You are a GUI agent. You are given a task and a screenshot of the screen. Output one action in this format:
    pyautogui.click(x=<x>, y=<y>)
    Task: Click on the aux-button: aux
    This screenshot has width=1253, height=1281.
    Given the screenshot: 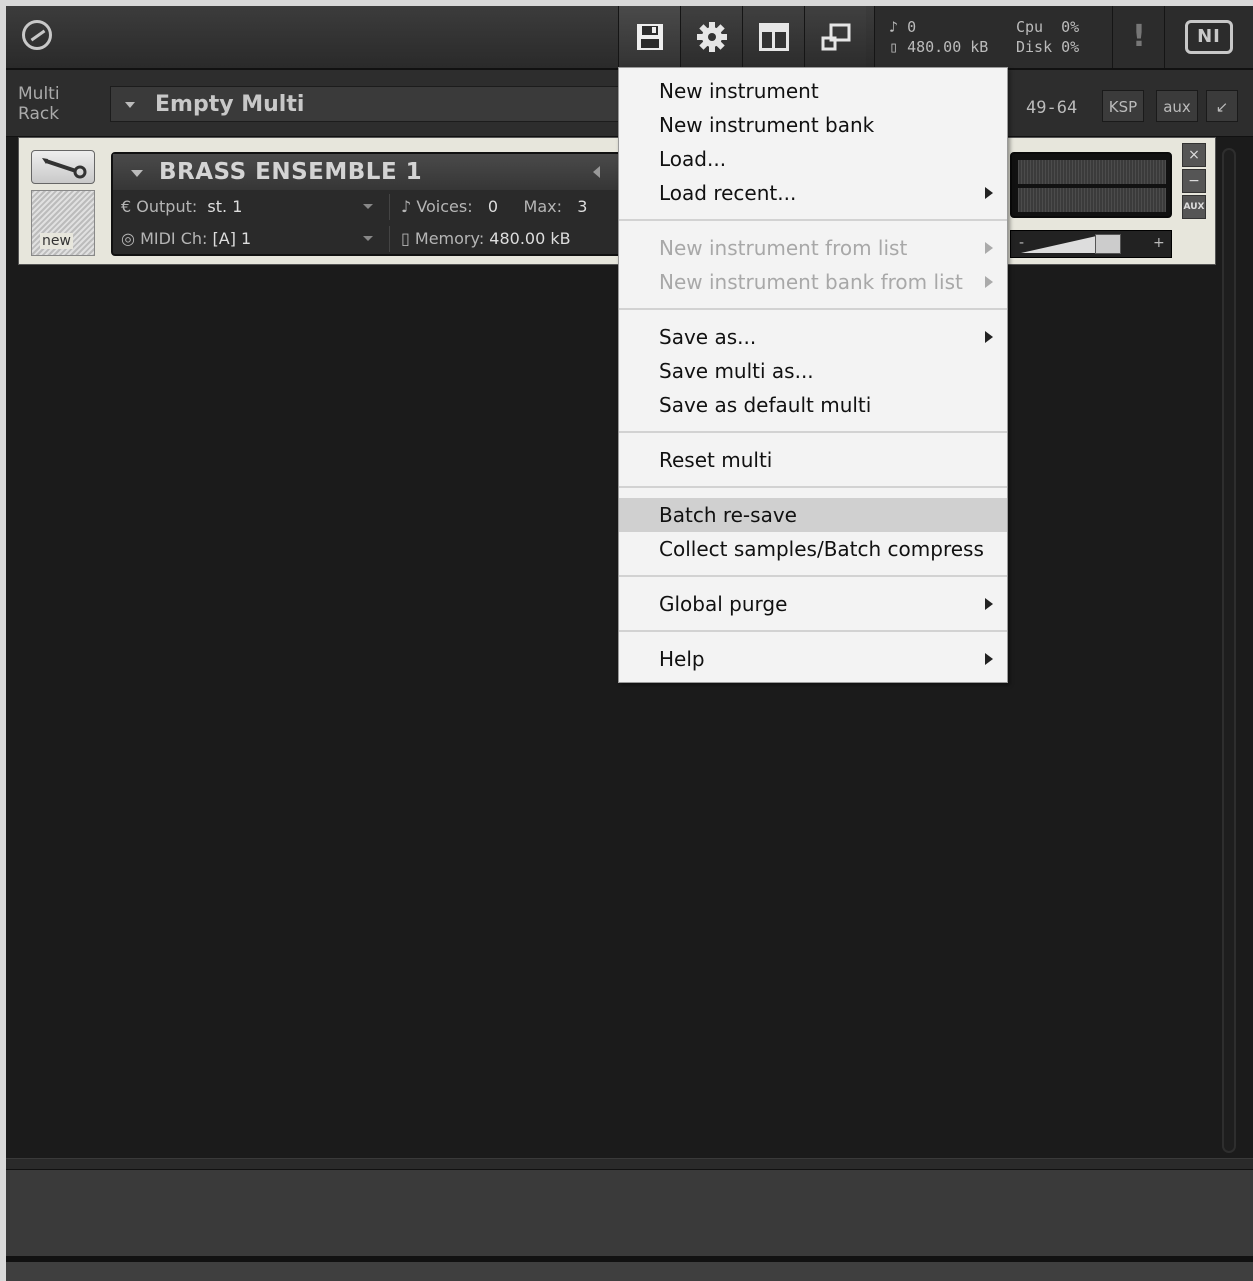 What is the action you would take?
    pyautogui.click(x=1177, y=106)
    